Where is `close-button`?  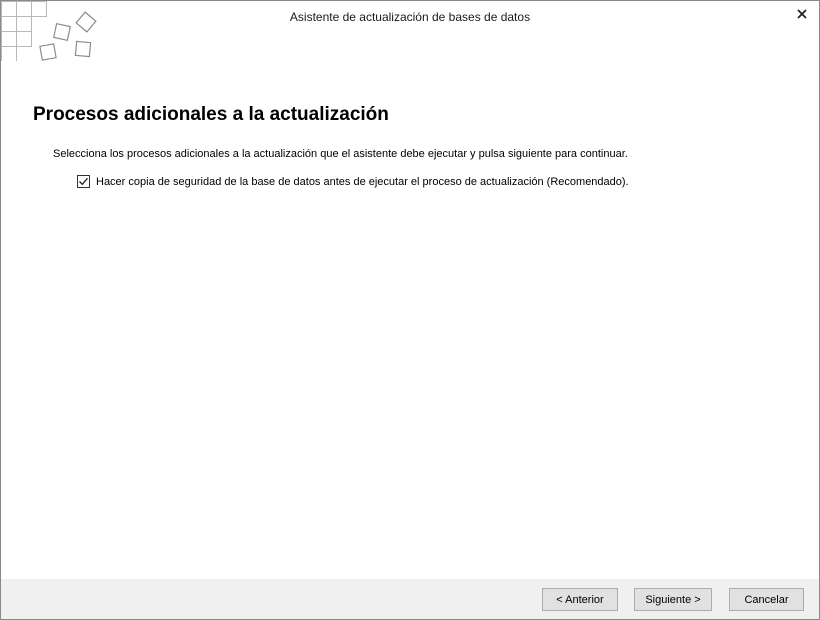 close-button is located at coordinates (802, 14).